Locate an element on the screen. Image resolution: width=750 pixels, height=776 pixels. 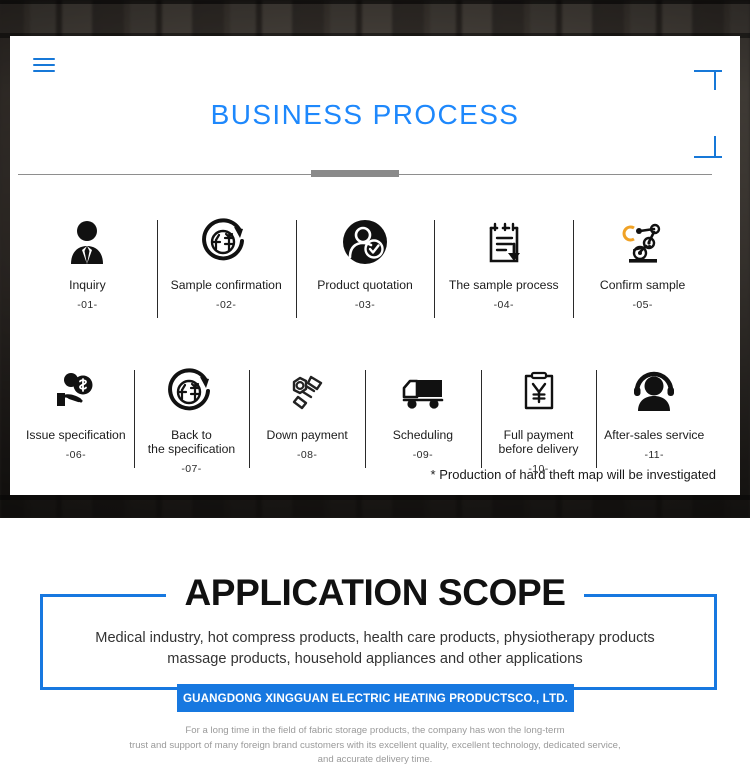
businessman-icon is located at coordinates (87, 242).